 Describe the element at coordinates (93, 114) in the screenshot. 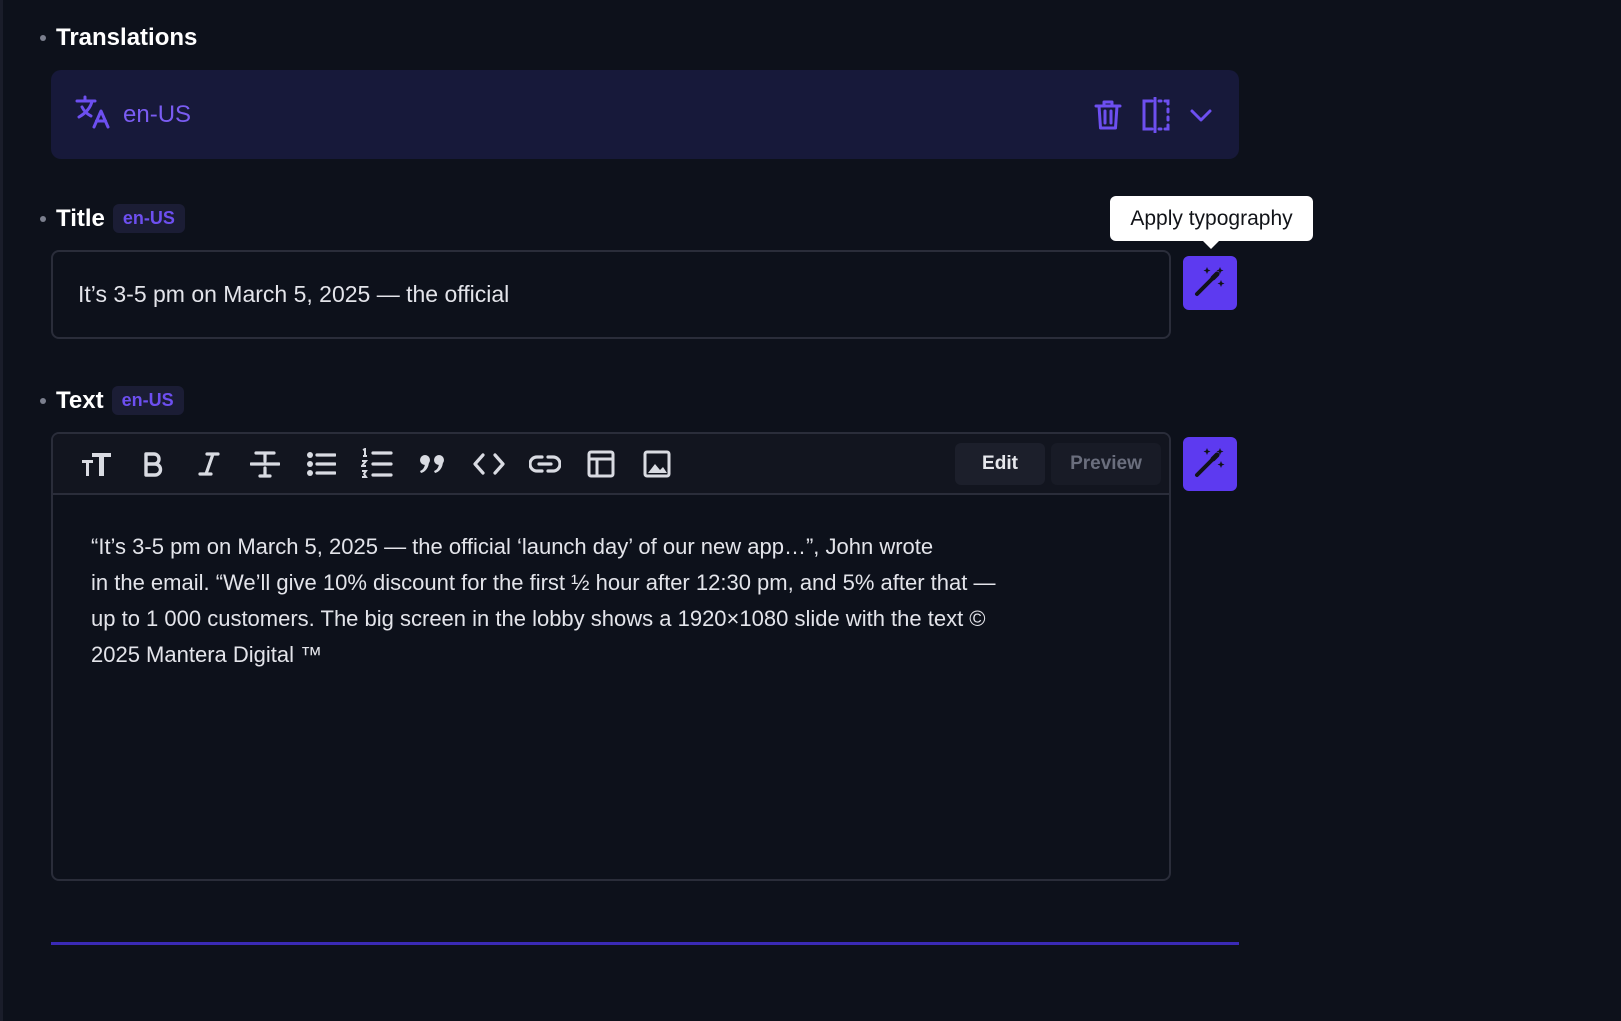

I see `translate-icon` at that location.